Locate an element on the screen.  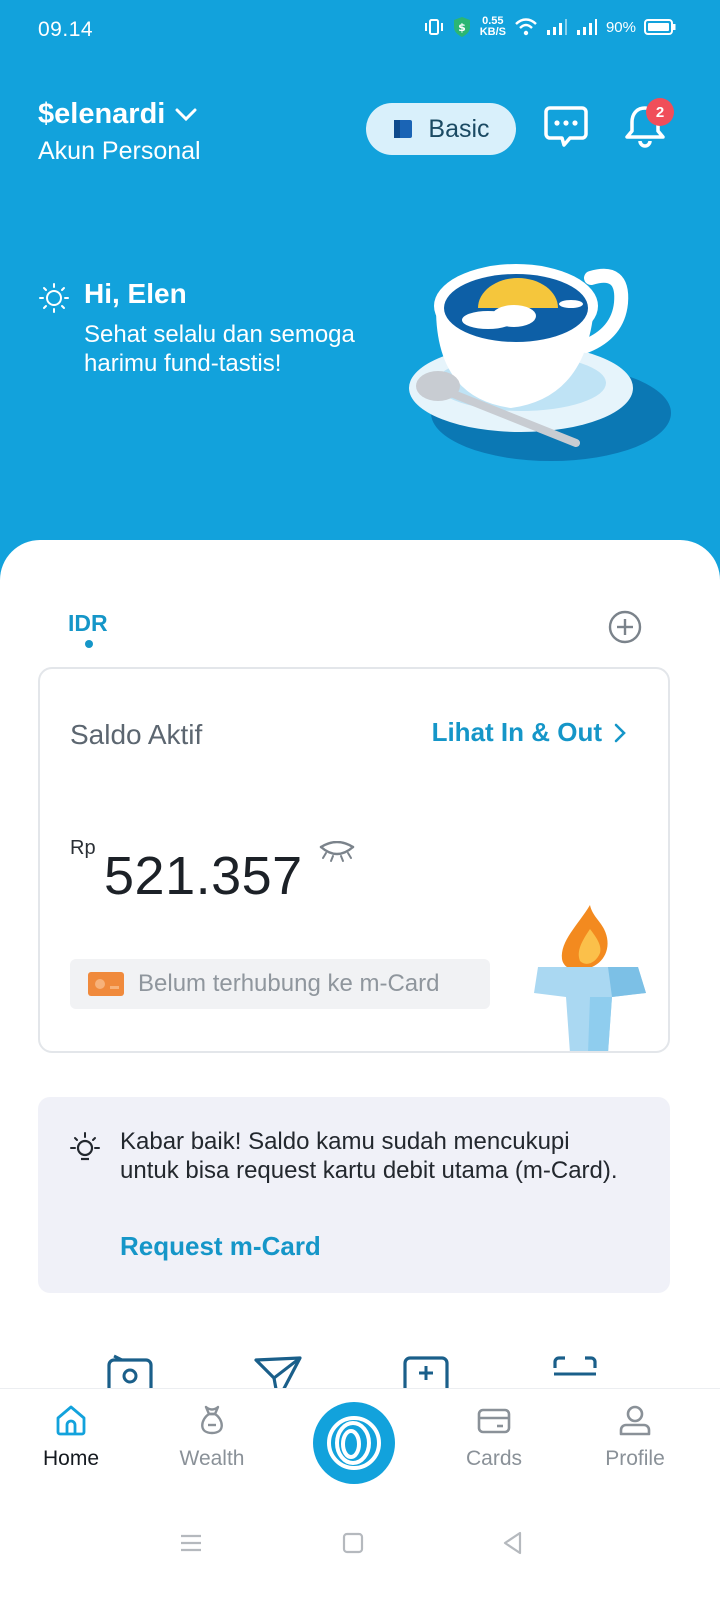
notification-badge: 2 is located at coordinates (660, 112).